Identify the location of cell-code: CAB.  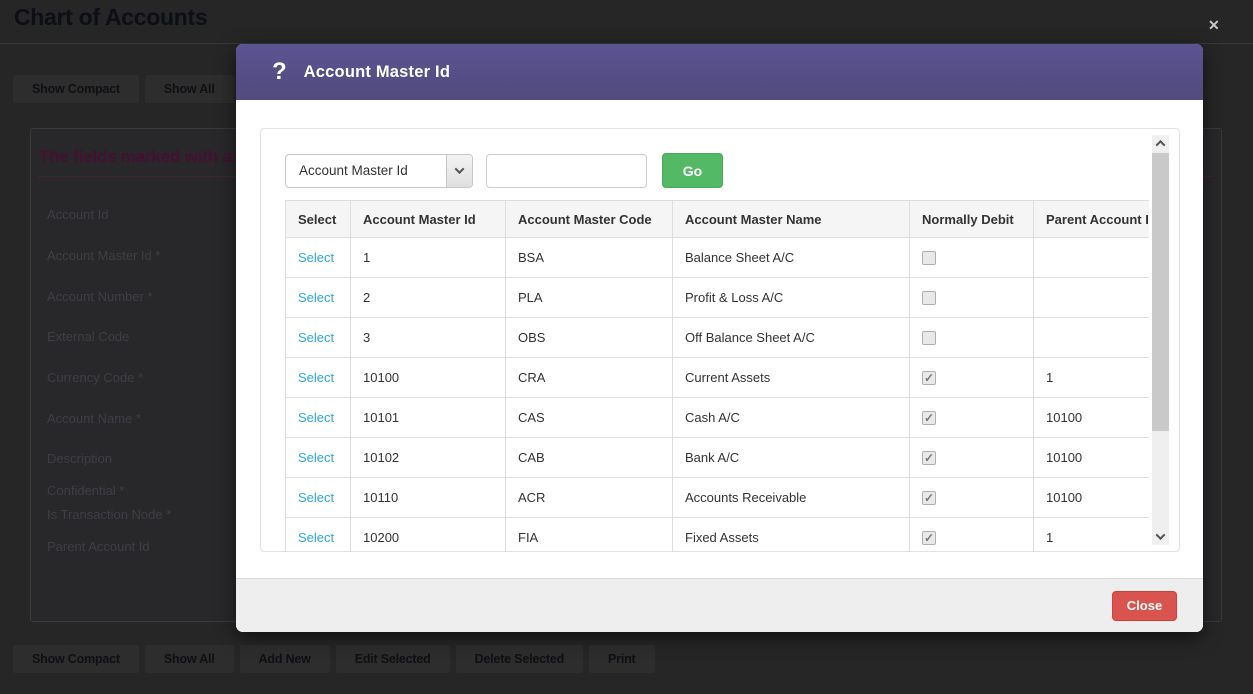
(589, 457).